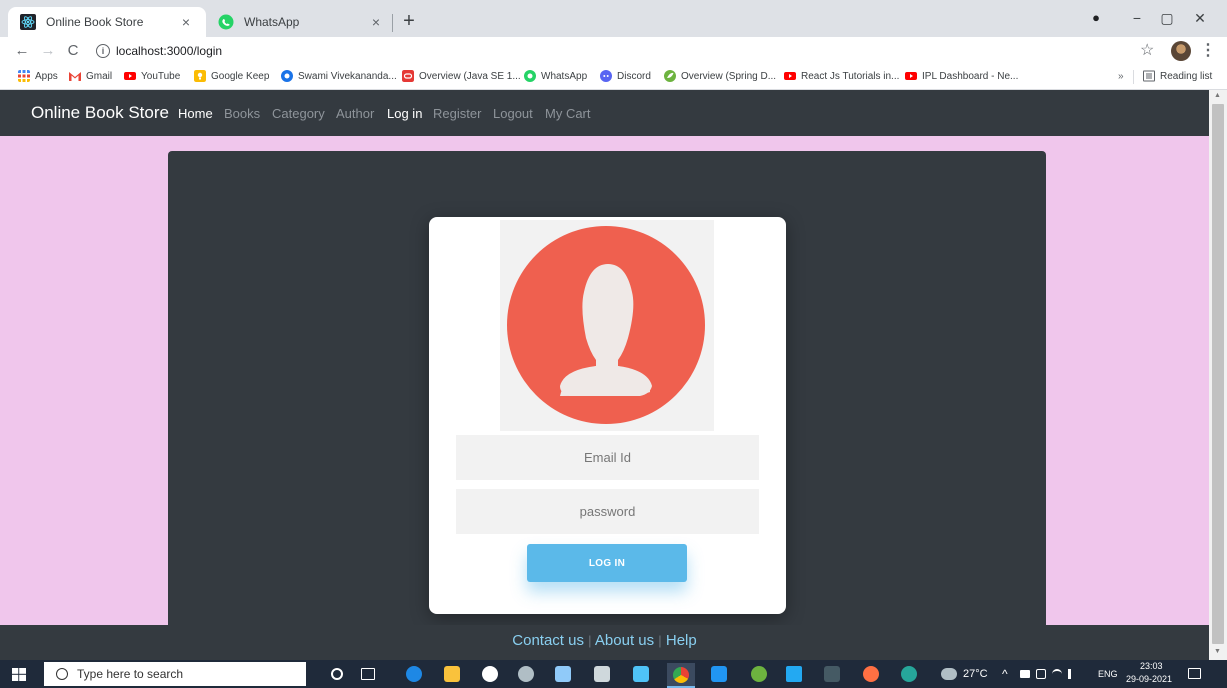  I want to click on tab-title: Online Book Store, so click(95, 22).